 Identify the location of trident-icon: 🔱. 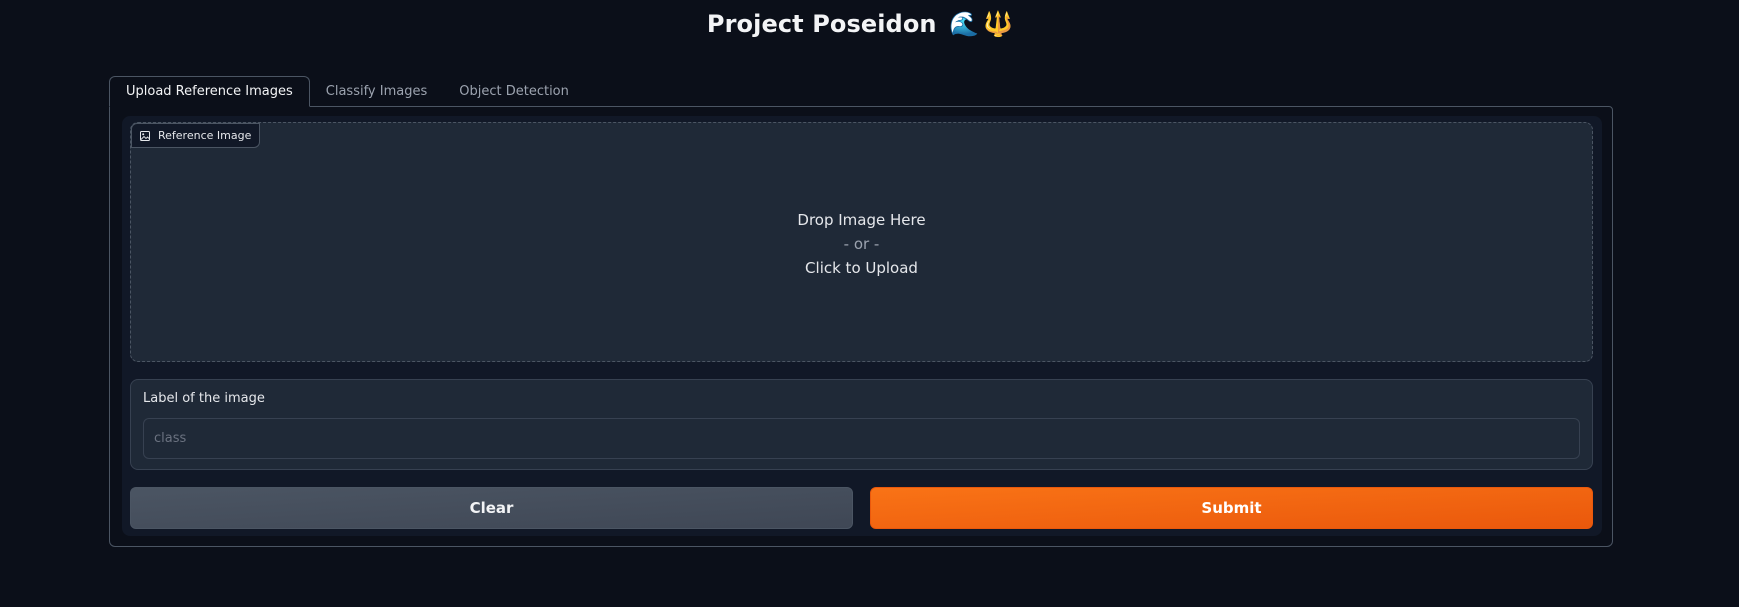
(998, 24).